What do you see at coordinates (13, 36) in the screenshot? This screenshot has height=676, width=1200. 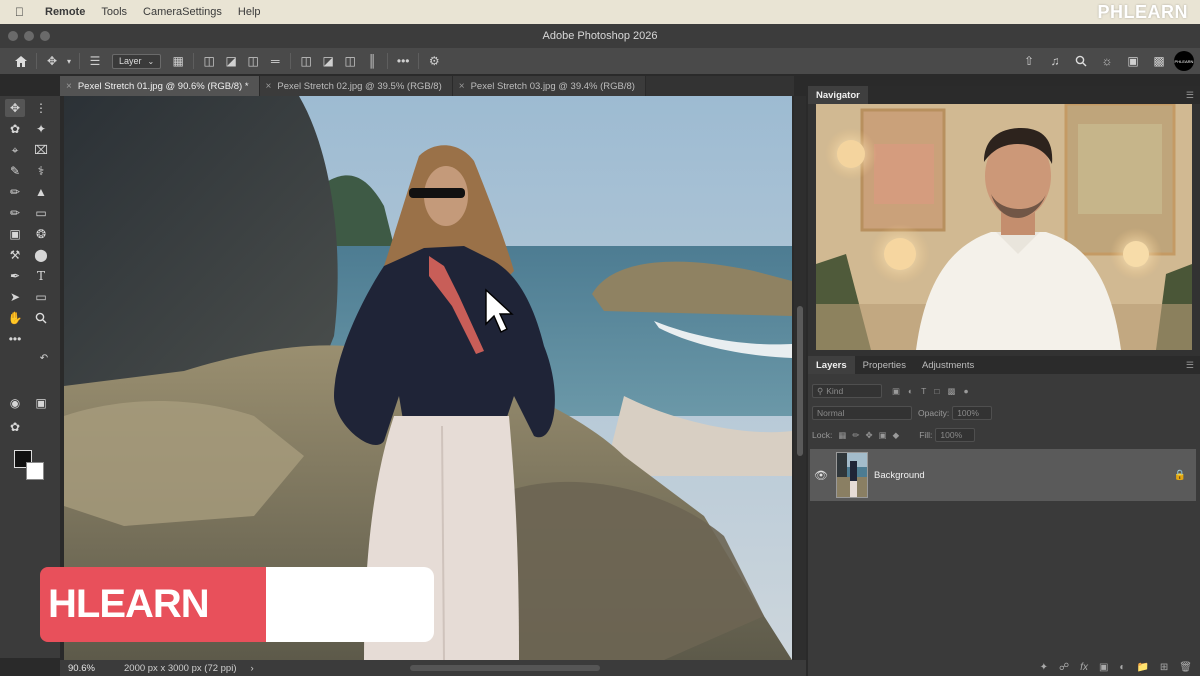 I see `close-window-button` at bounding box center [13, 36].